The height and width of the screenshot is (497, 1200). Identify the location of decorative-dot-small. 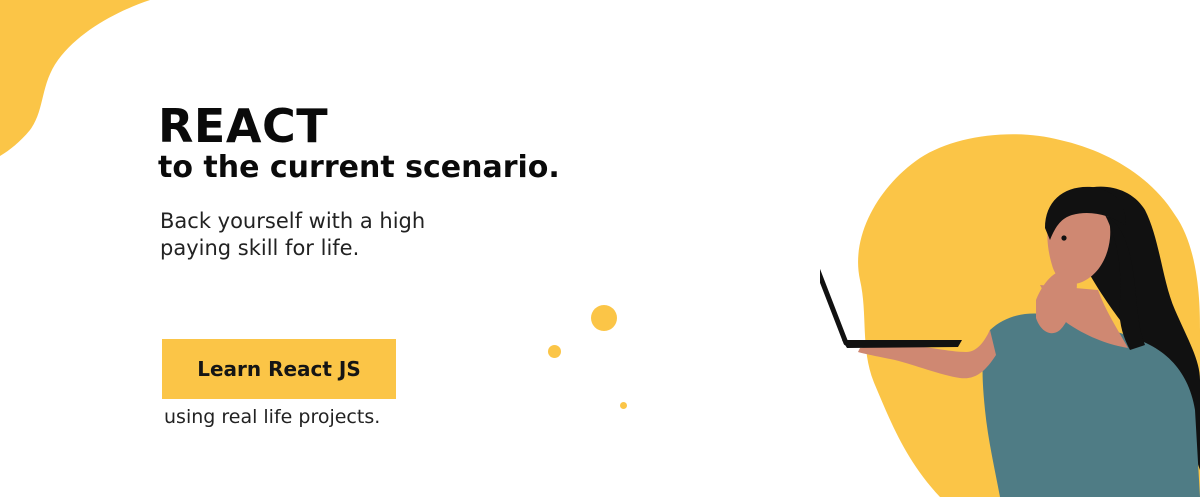
(623, 405).